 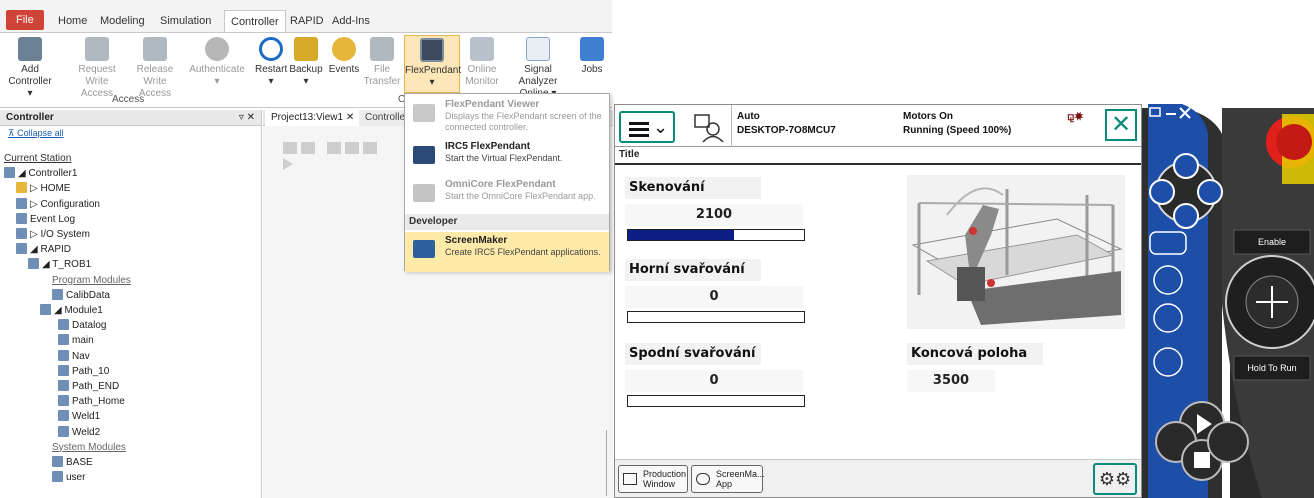 What do you see at coordinates (217, 62) in the screenshot?
I see `authenticate-button: Authenticate ▾` at bounding box center [217, 62].